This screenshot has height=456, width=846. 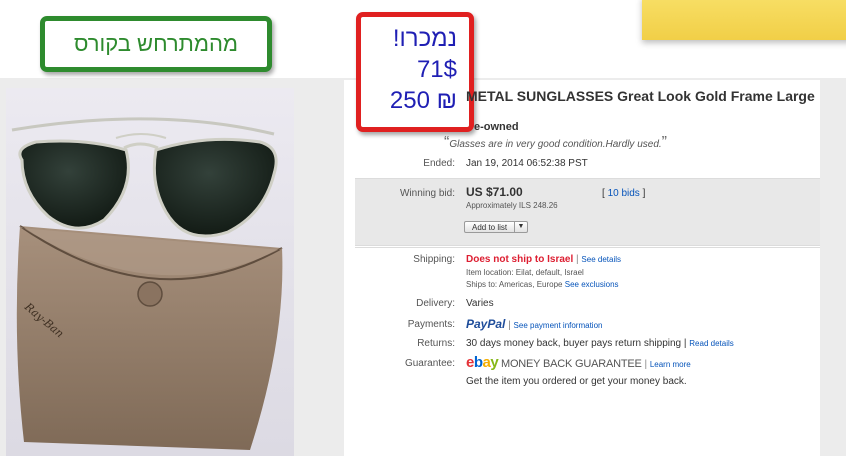 I want to click on ended-label: Ended:, so click(x=439, y=163).